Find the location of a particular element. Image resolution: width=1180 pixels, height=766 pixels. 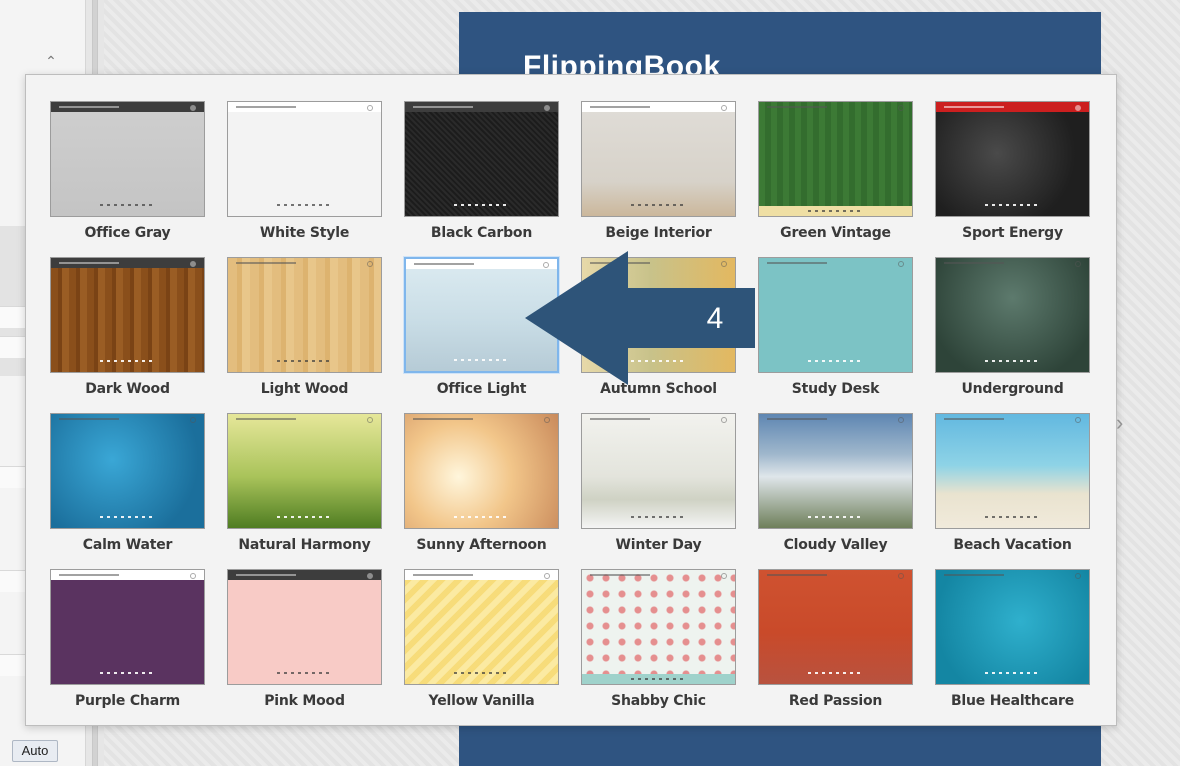

theme-blue-healthcare: Blue Healthcare is located at coordinates (1012, 643).